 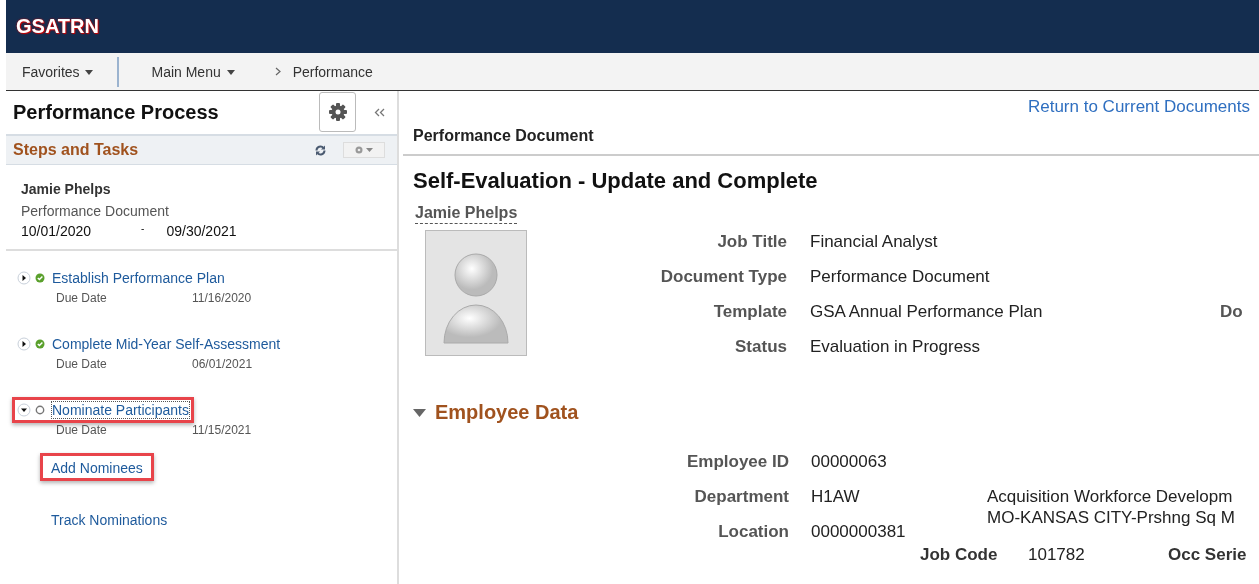 What do you see at coordinates (1110, 497) in the screenshot?
I see `field-description: Acquisition Workforce Developm` at bounding box center [1110, 497].